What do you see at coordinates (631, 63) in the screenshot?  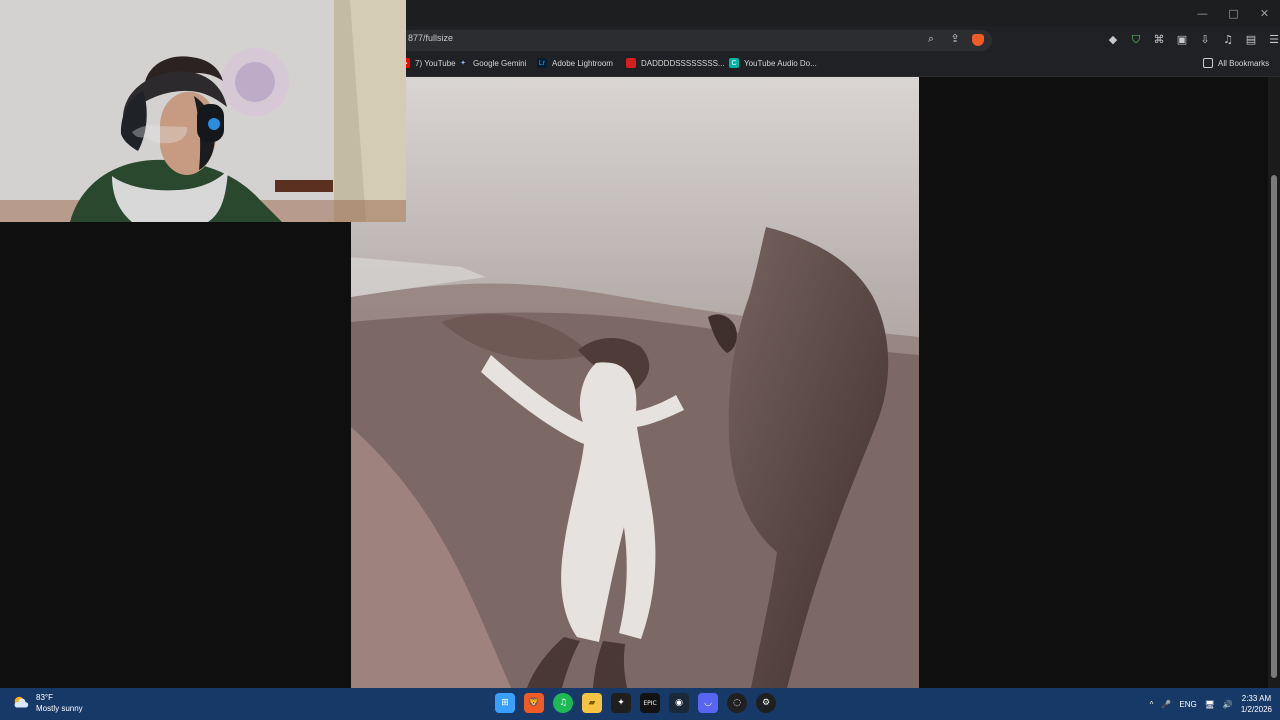 I see `red-bookmark-icon` at bounding box center [631, 63].